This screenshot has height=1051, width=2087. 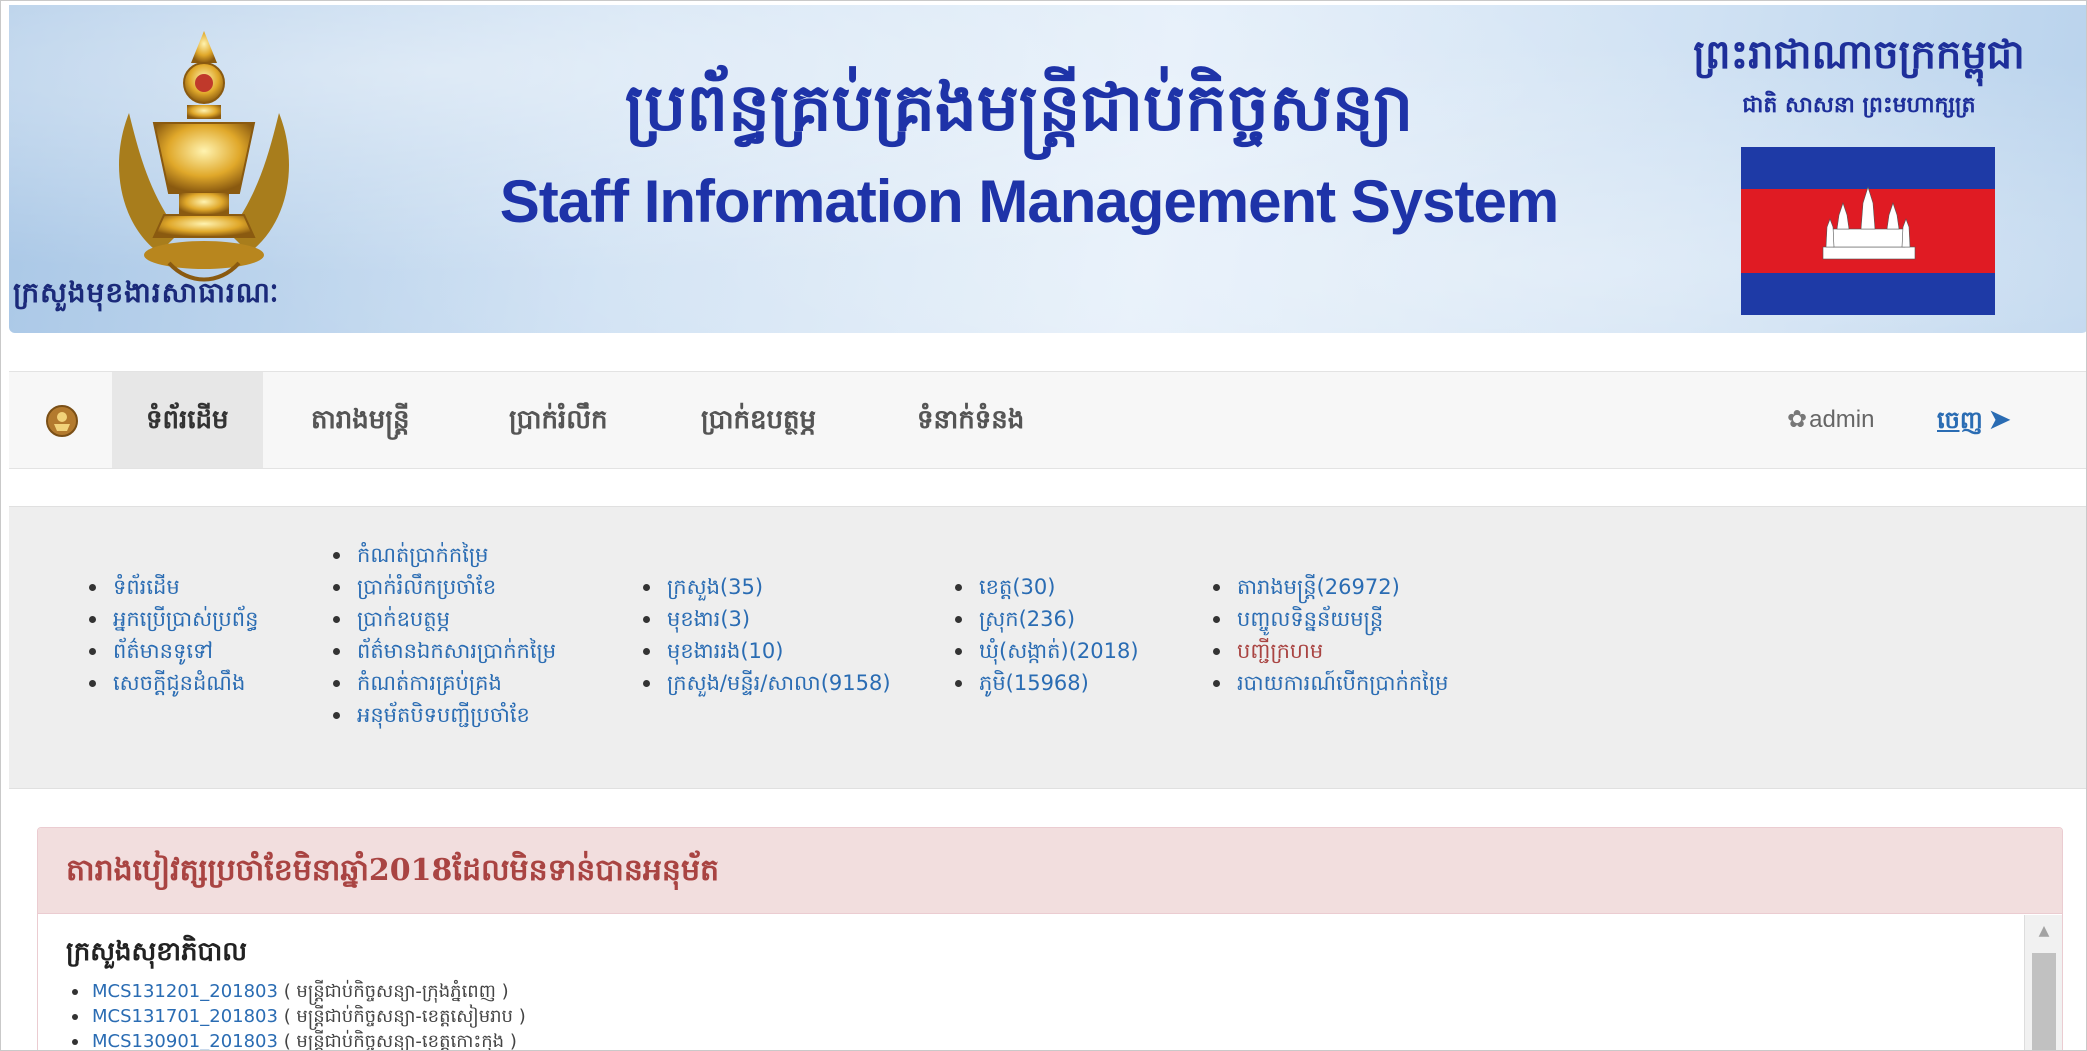 I want to click on nav-back-pay: ប្រាក់រំលឹក, so click(x=558, y=420).